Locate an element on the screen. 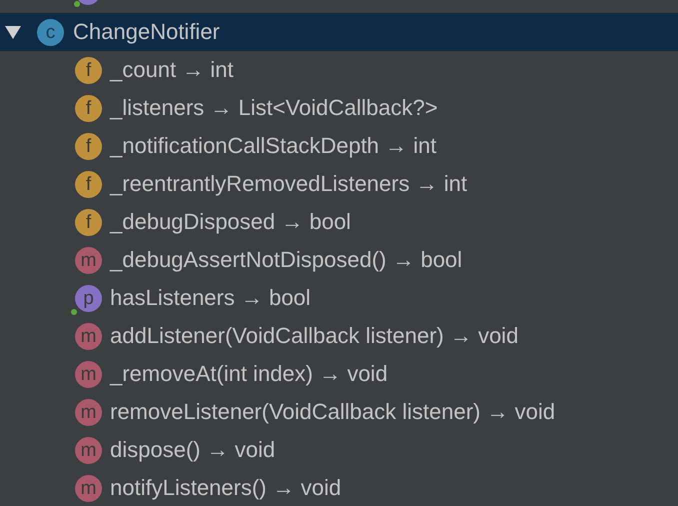 The width and height of the screenshot is (678, 506). class-name: ChangeNotifier is located at coordinates (146, 32).